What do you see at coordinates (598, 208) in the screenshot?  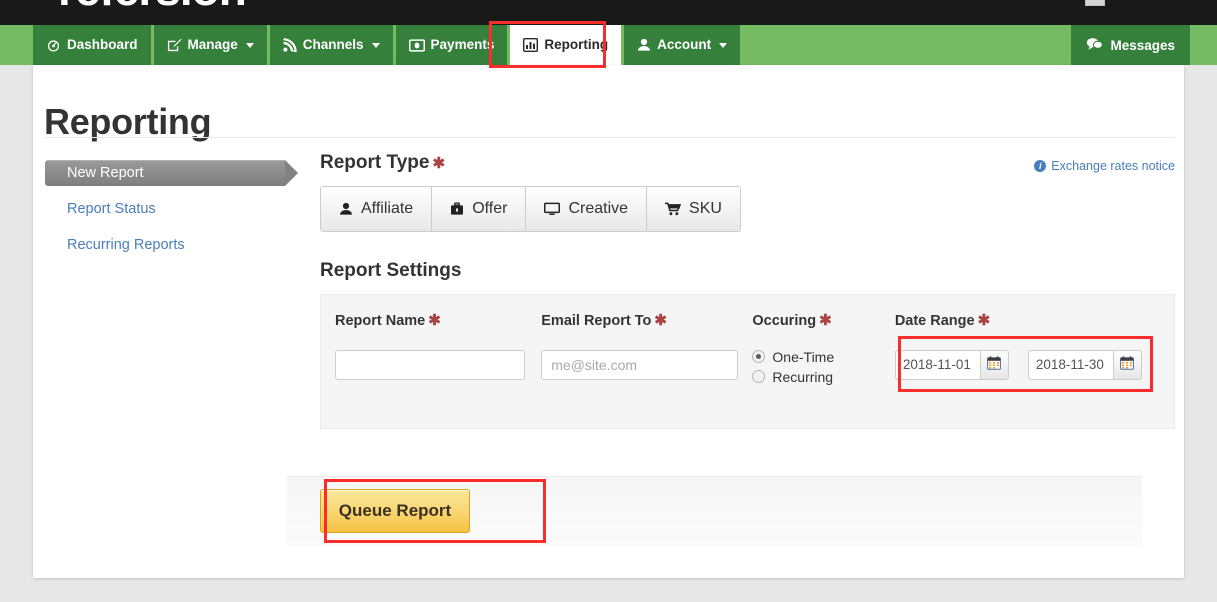 I see `report-type-label: Creative` at bounding box center [598, 208].